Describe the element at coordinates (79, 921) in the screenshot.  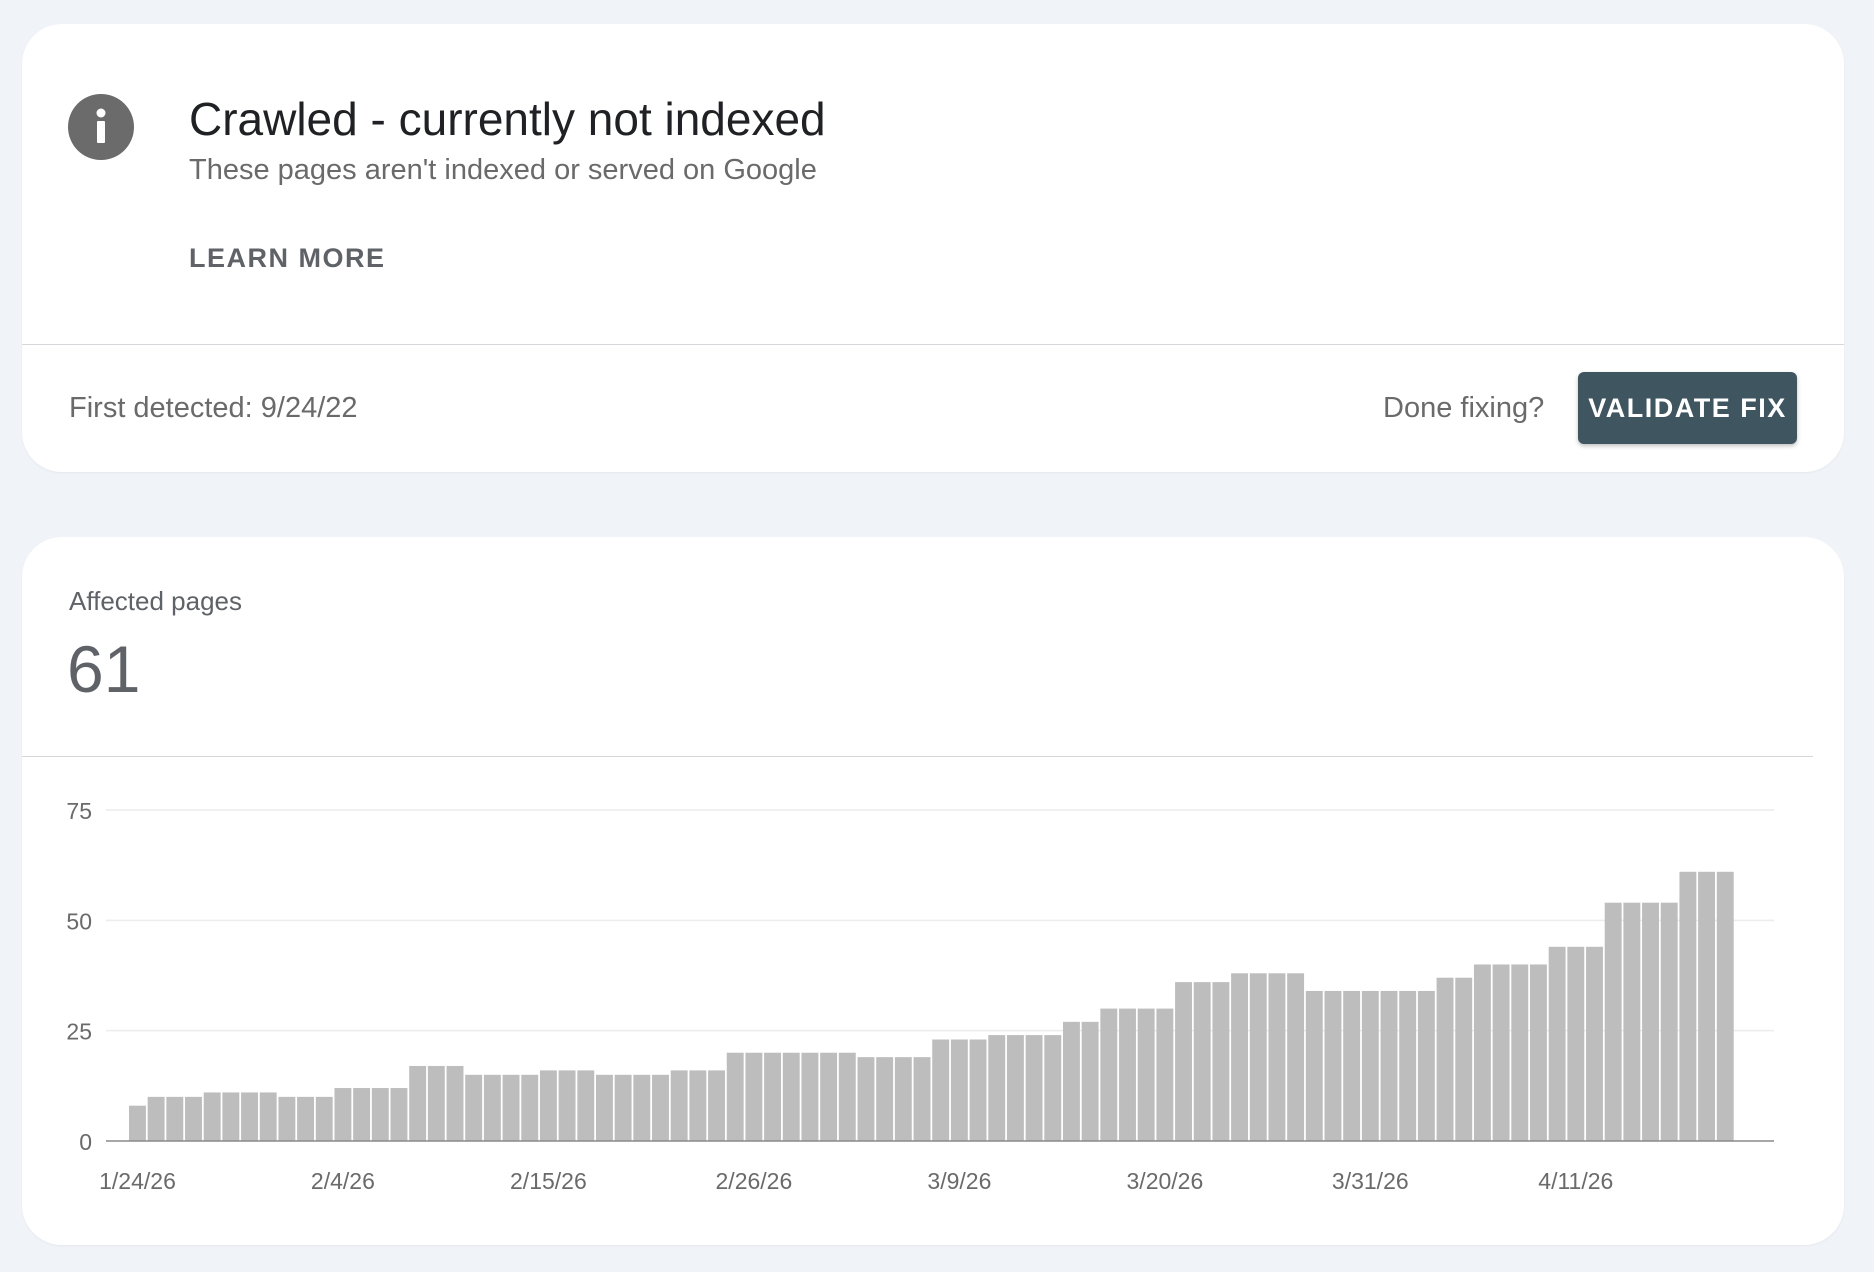
I see `y-tick-label: 50` at that location.